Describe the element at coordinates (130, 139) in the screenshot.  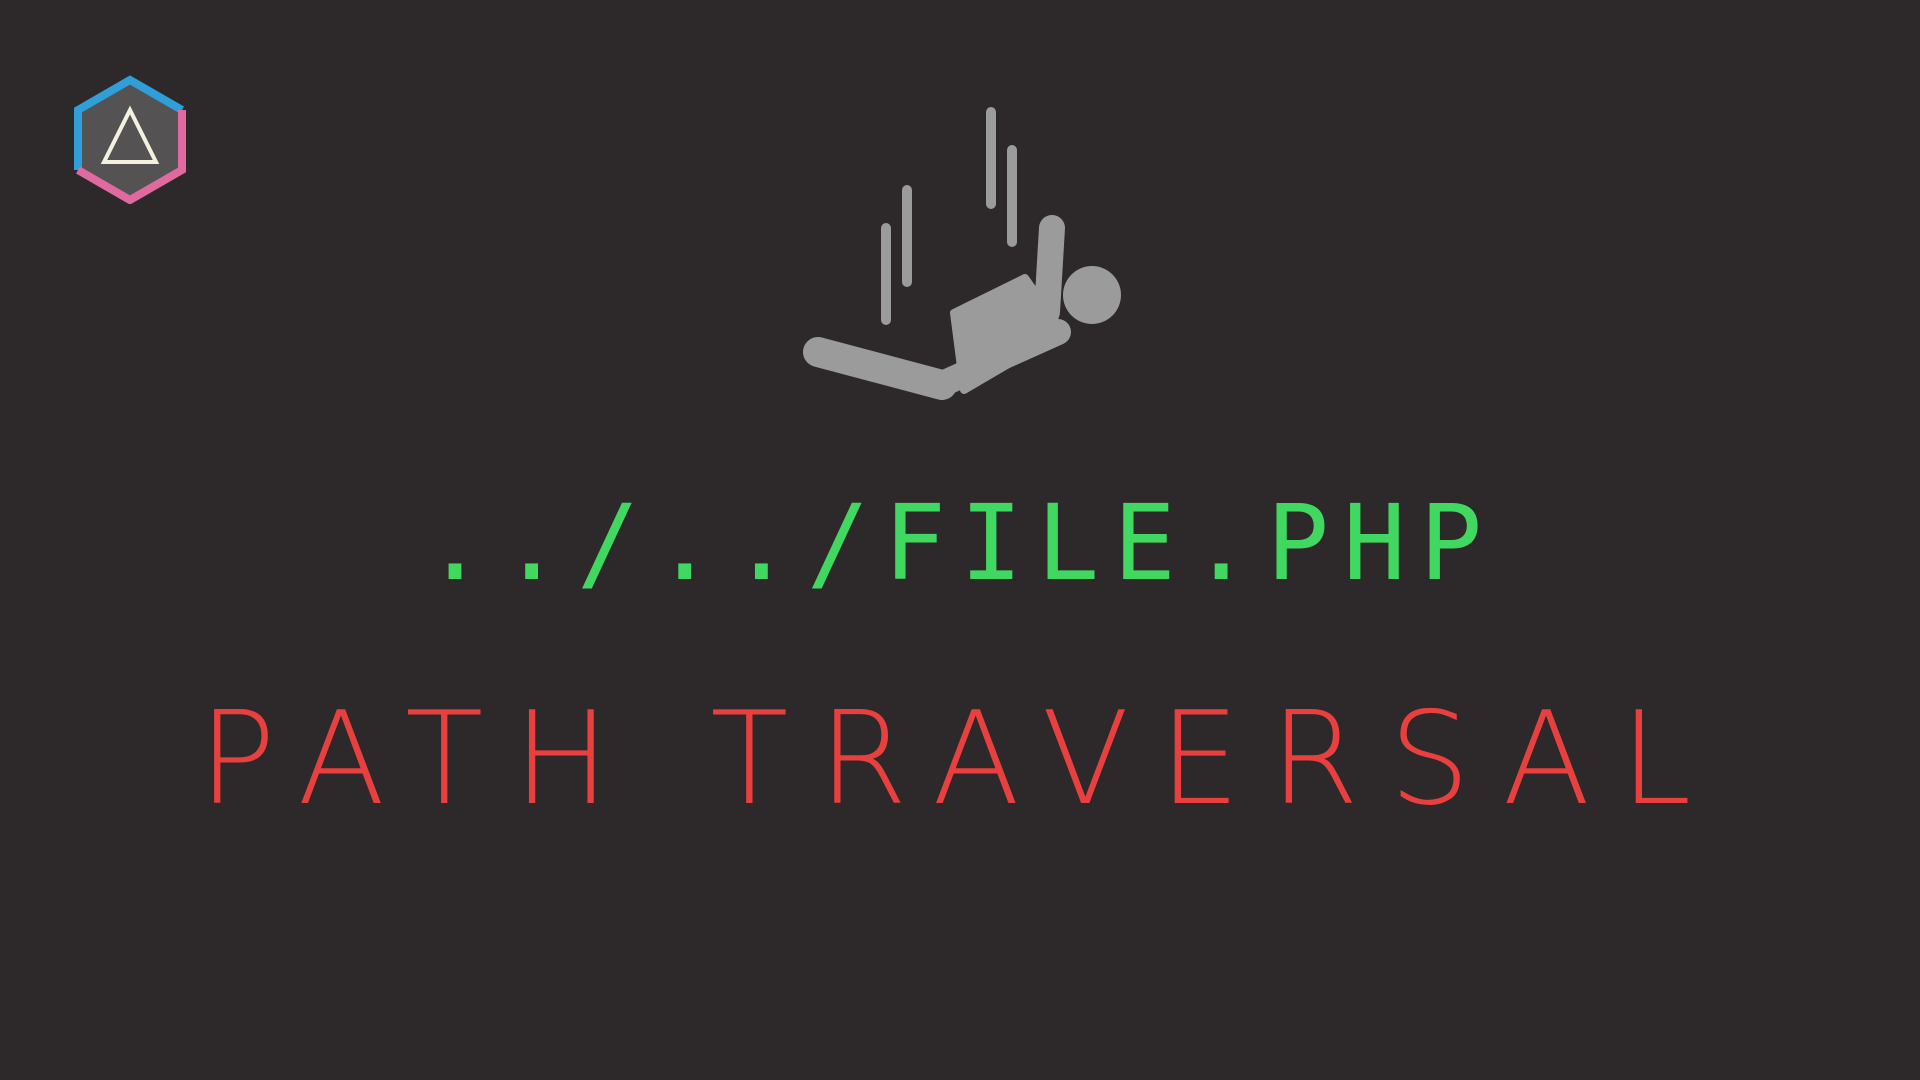
I see `hexagon-triangle-icon` at that location.